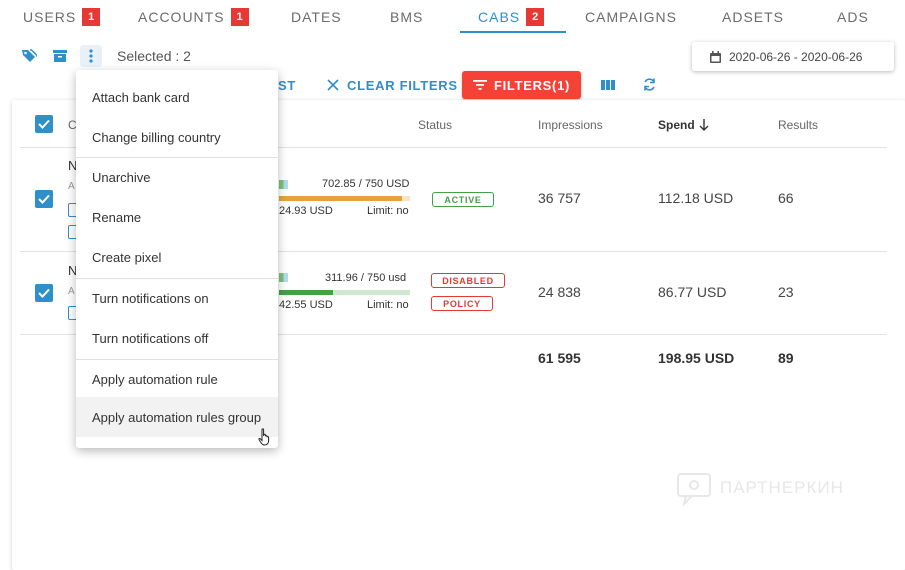 Image resolution: width=905 pixels, height=570 pixels. I want to click on hand-cursor-icon, so click(265, 439).